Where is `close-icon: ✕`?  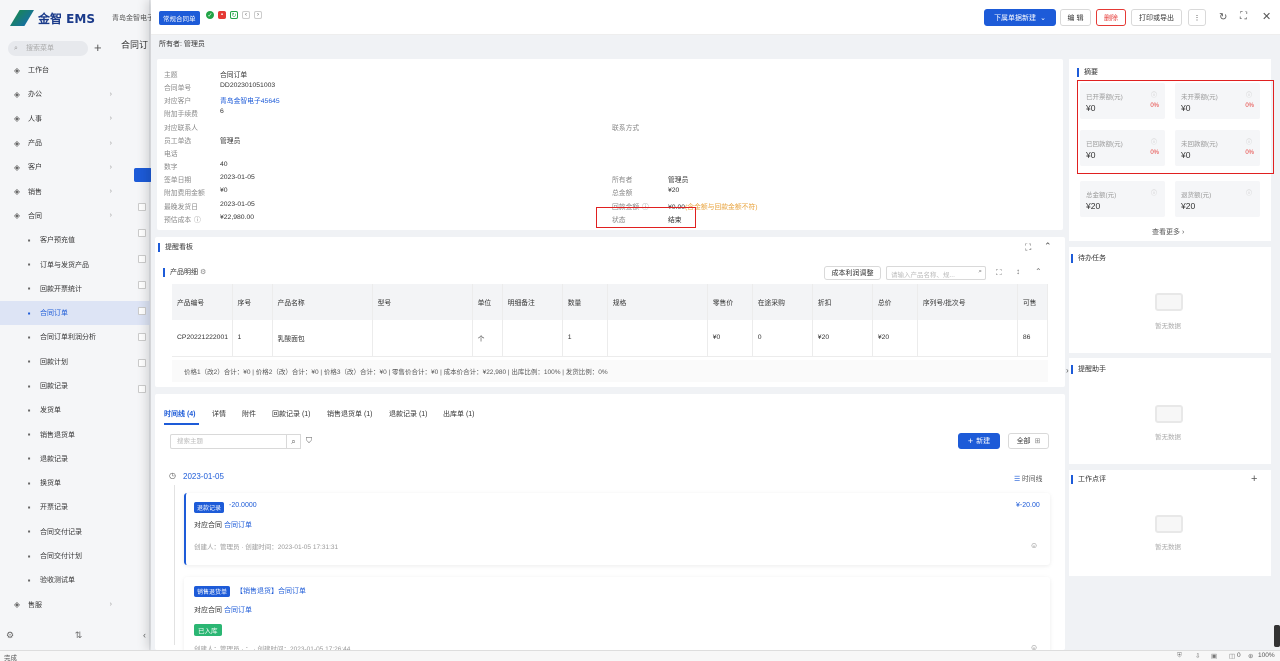 close-icon: ✕ is located at coordinates (1266, 16).